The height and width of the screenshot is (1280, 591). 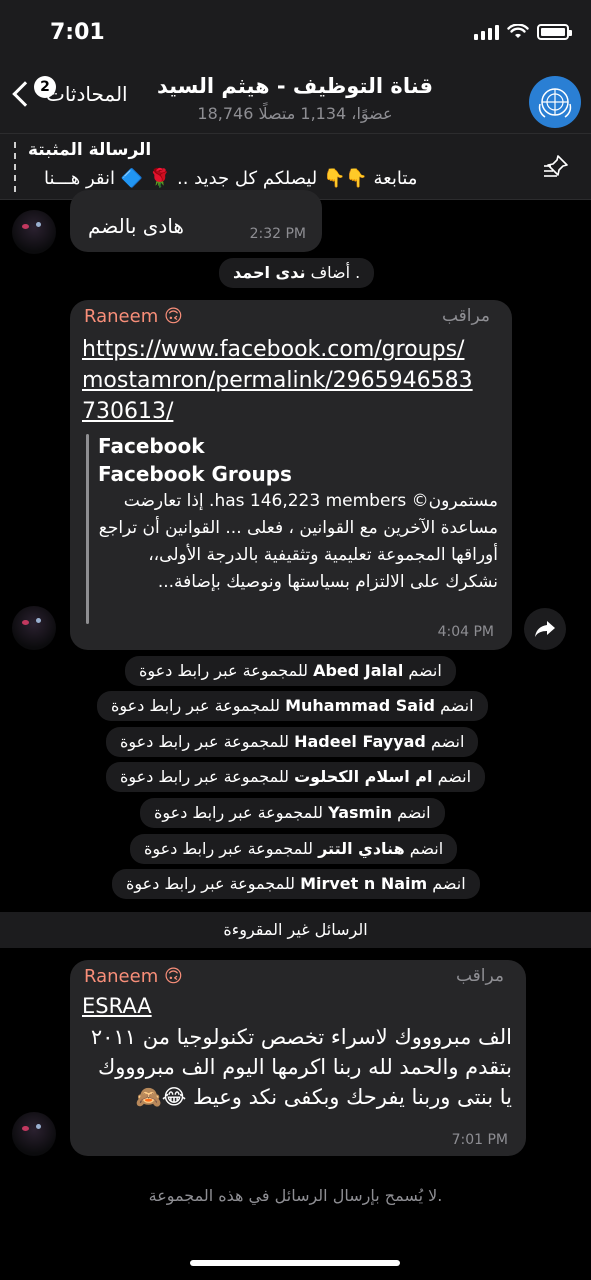 What do you see at coordinates (295, 930) in the screenshot?
I see `unread-messages-divider: الرسائل غير المقروءة` at bounding box center [295, 930].